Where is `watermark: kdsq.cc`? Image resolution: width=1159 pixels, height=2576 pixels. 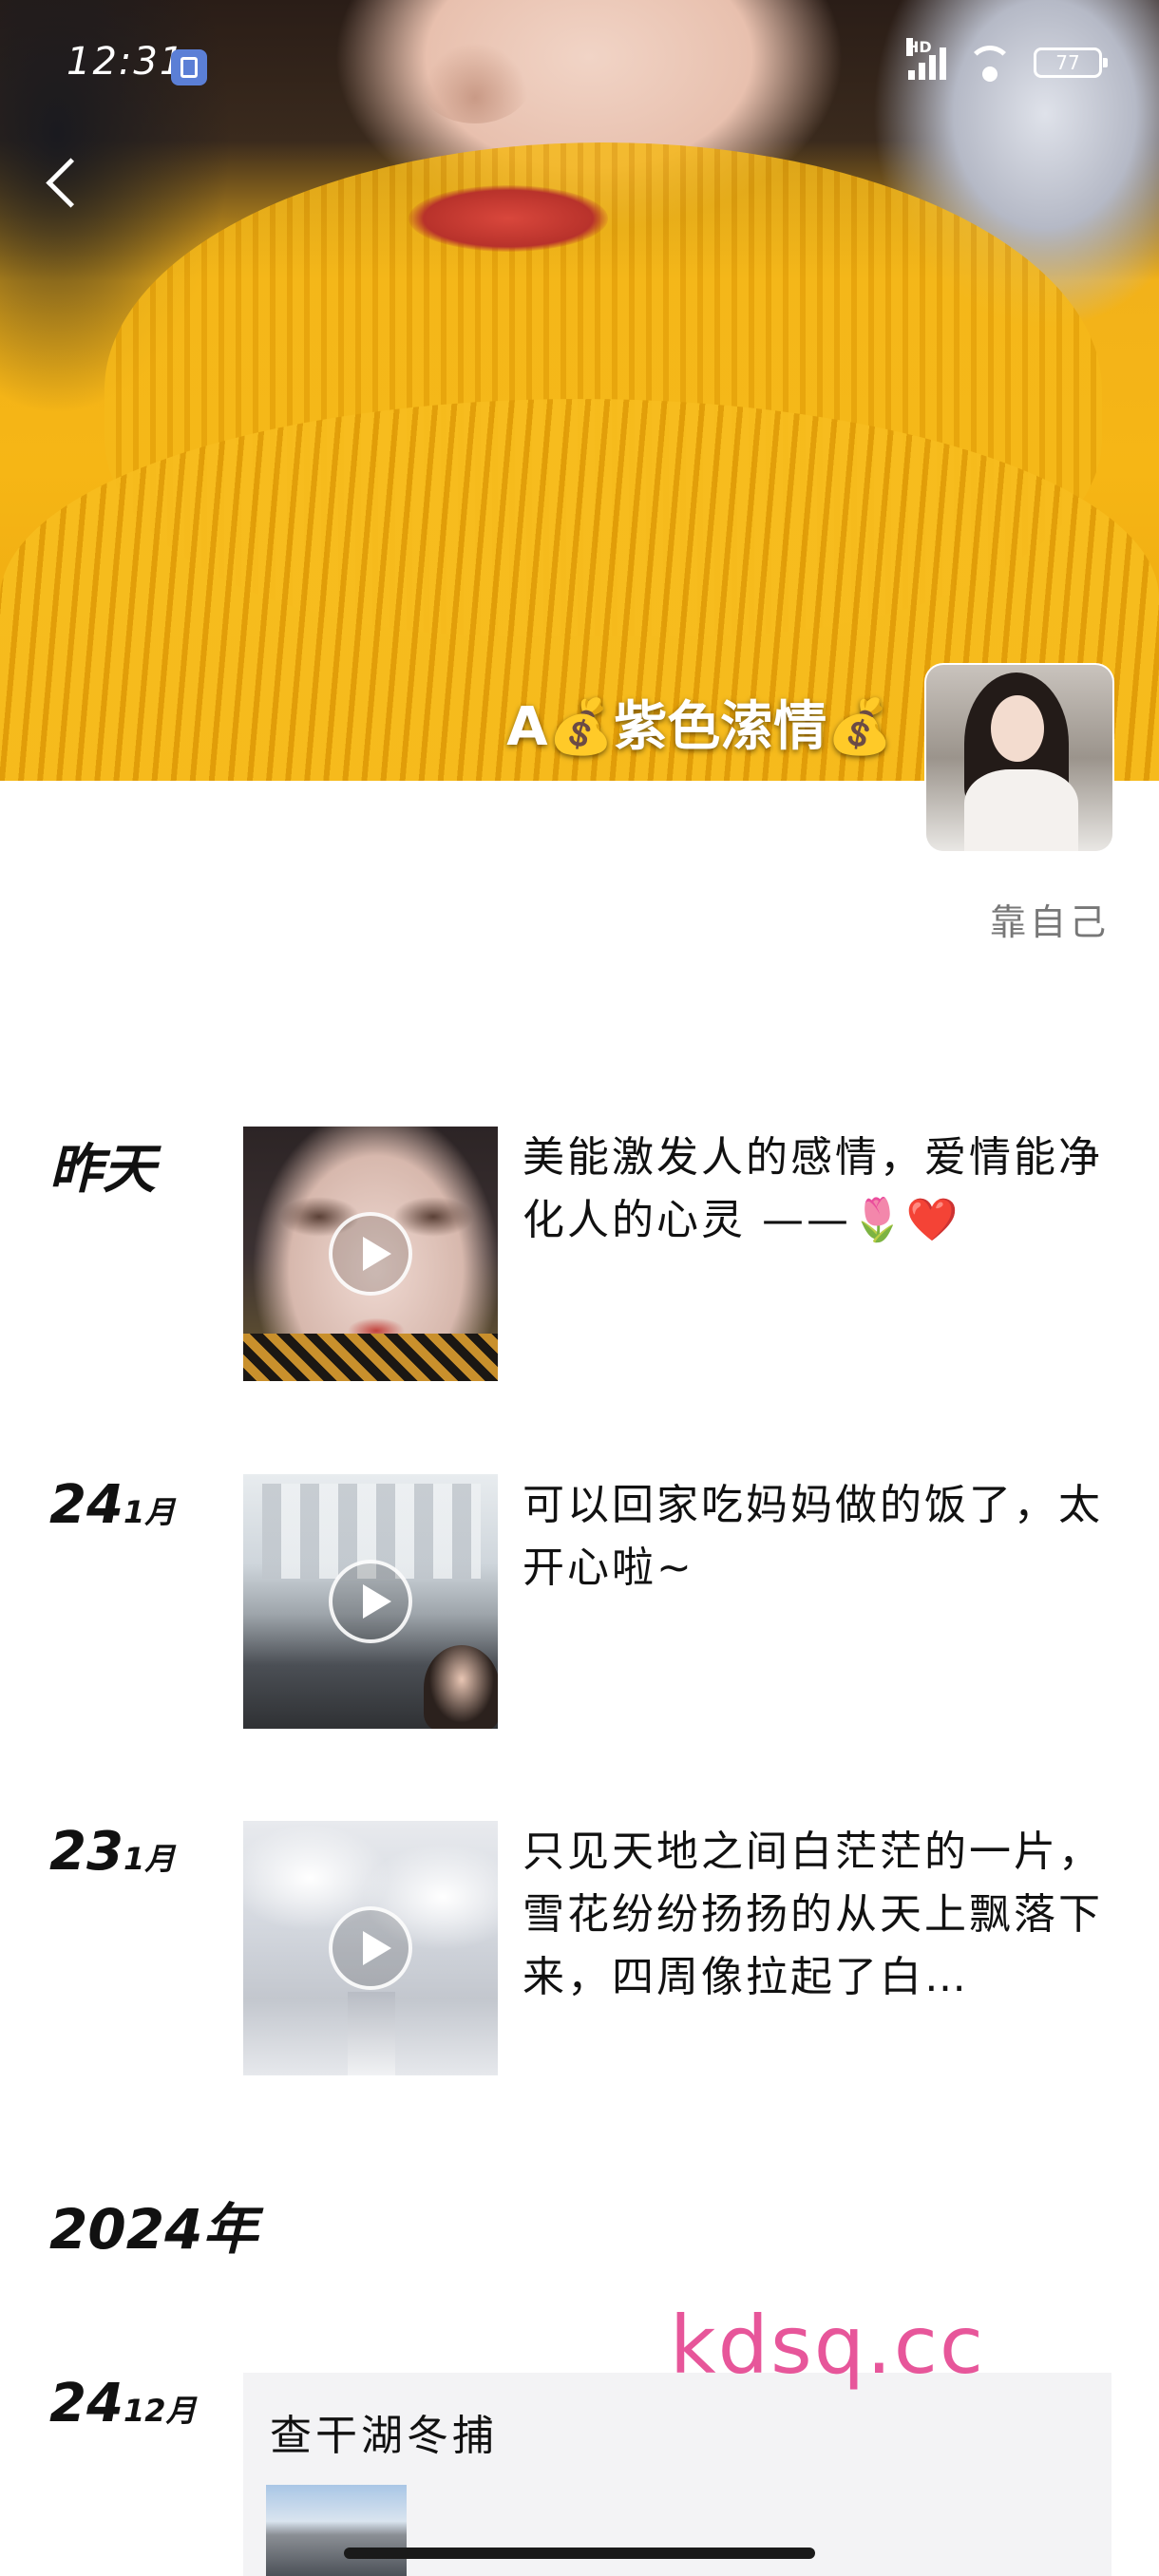 watermark: kdsq.cc is located at coordinates (828, 2345).